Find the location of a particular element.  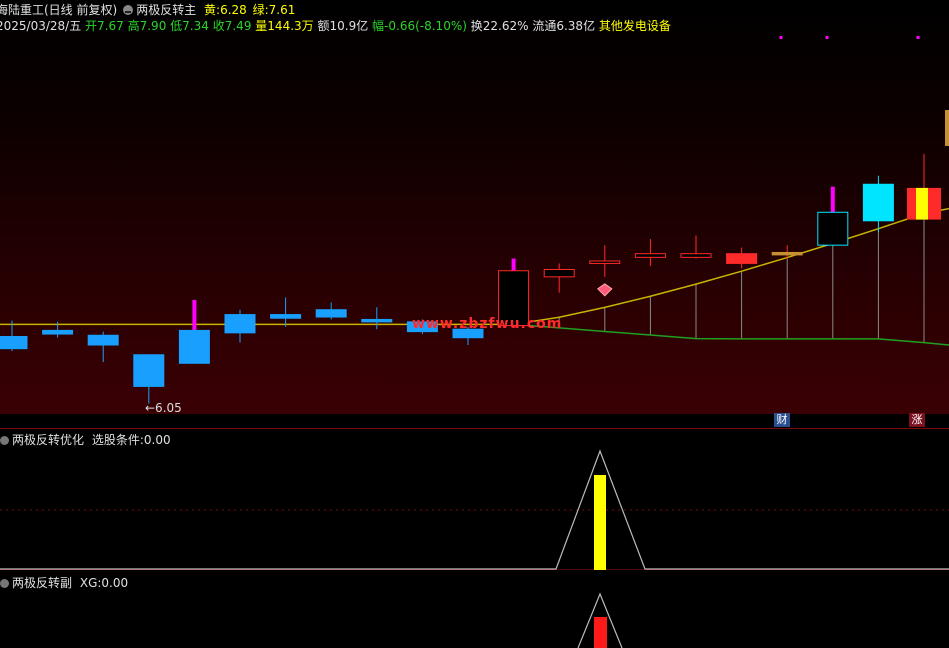

right-edge-marker is located at coordinates (947, 128).